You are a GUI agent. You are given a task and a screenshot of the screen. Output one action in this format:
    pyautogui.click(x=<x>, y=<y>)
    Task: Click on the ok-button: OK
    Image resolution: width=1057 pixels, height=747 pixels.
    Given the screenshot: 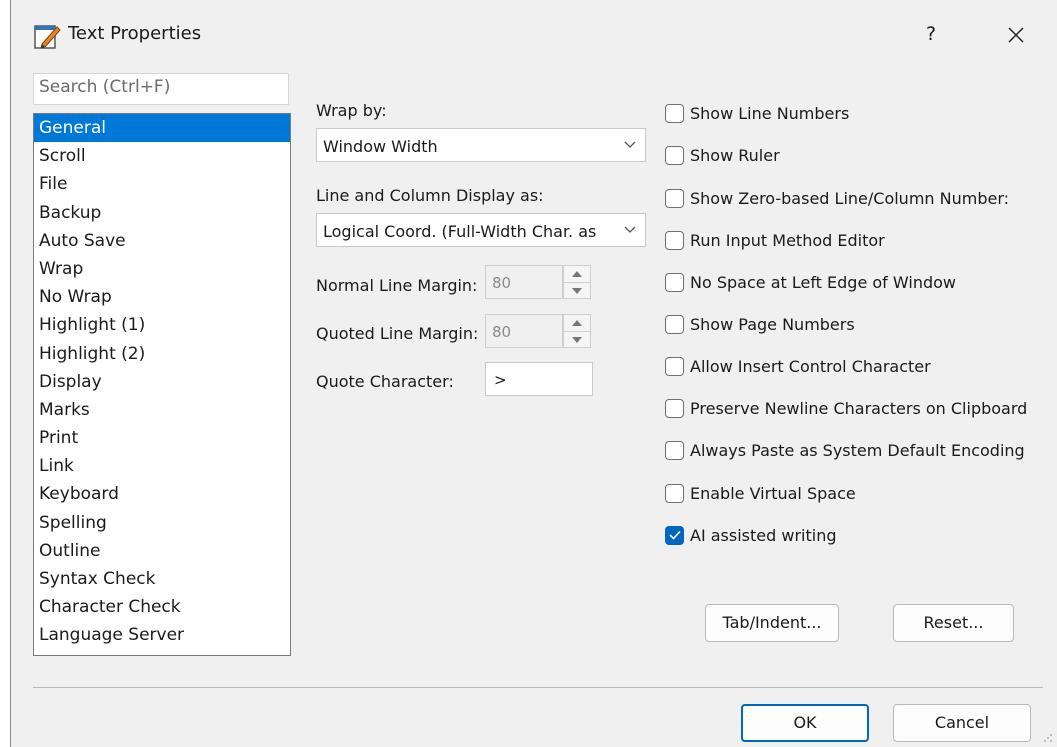 What is the action you would take?
    pyautogui.click(x=805, y=723)
    